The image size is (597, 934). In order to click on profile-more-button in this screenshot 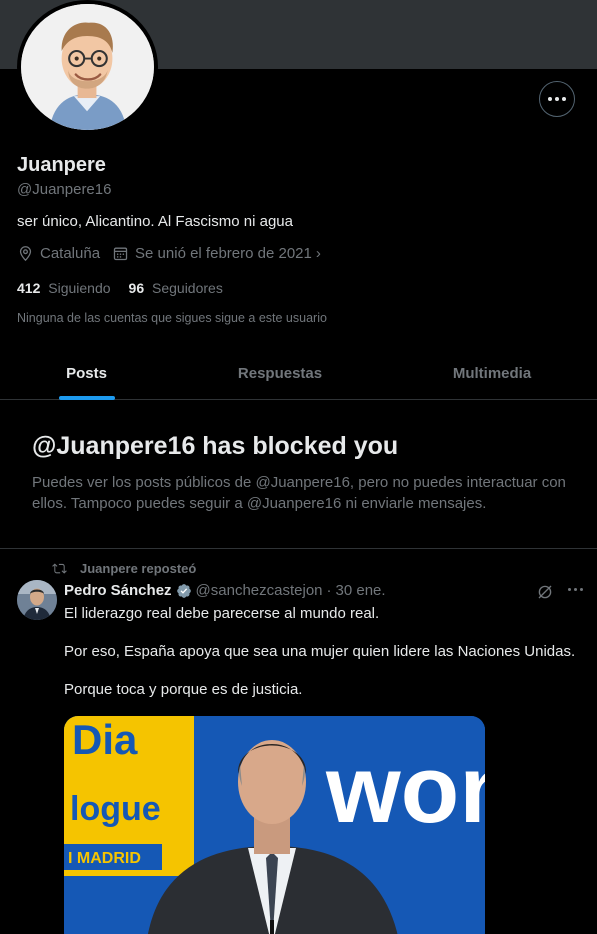, I will do `click(557, 99)`.